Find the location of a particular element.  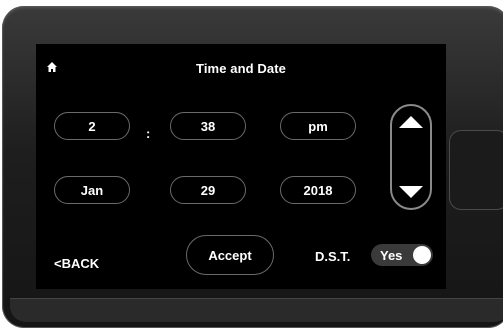

toggle-knob is located at coordinates (422, 255).